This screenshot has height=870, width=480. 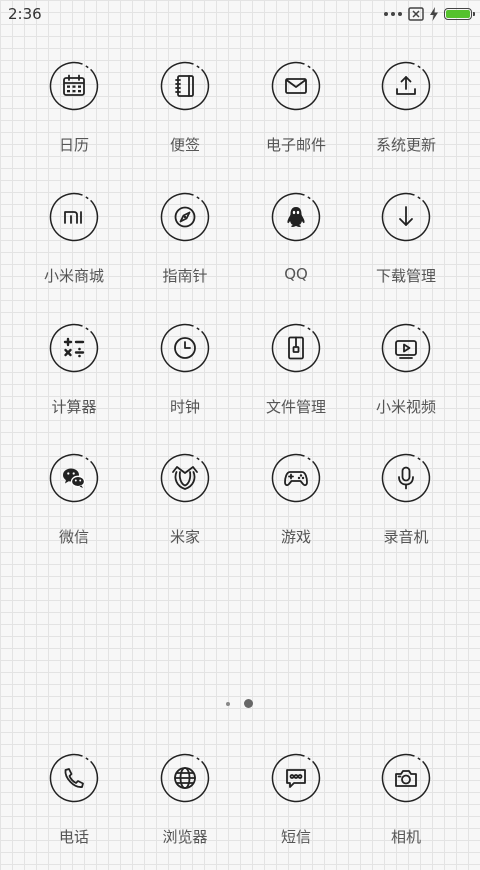 I want to click on mail-icon, so click(x=296, y=86).